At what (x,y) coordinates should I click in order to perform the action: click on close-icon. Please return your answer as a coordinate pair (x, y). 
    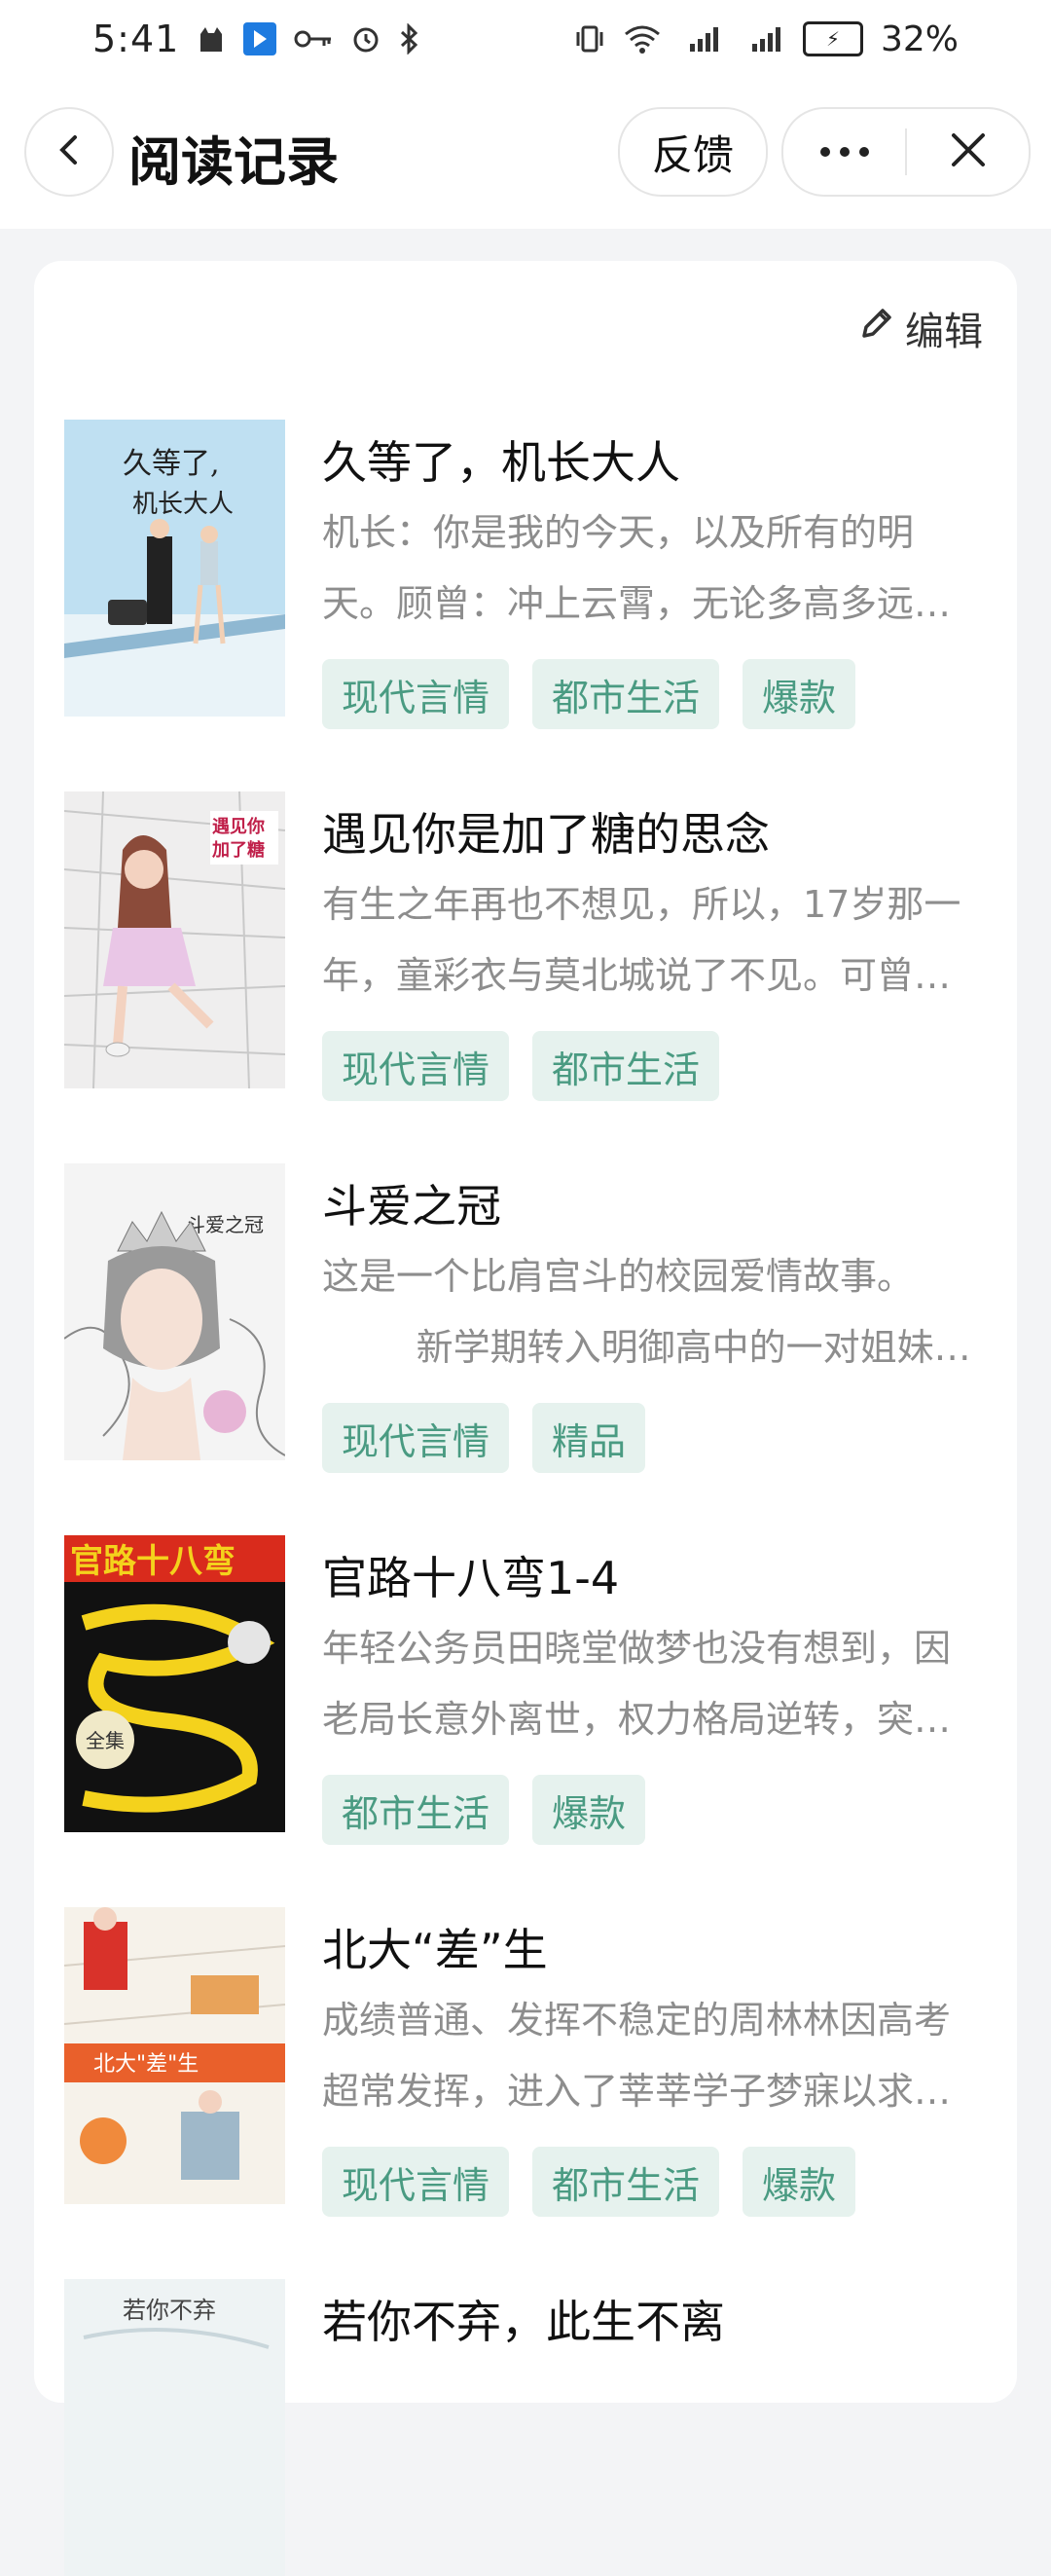
    Looking at the image, I should click on (968, 151).